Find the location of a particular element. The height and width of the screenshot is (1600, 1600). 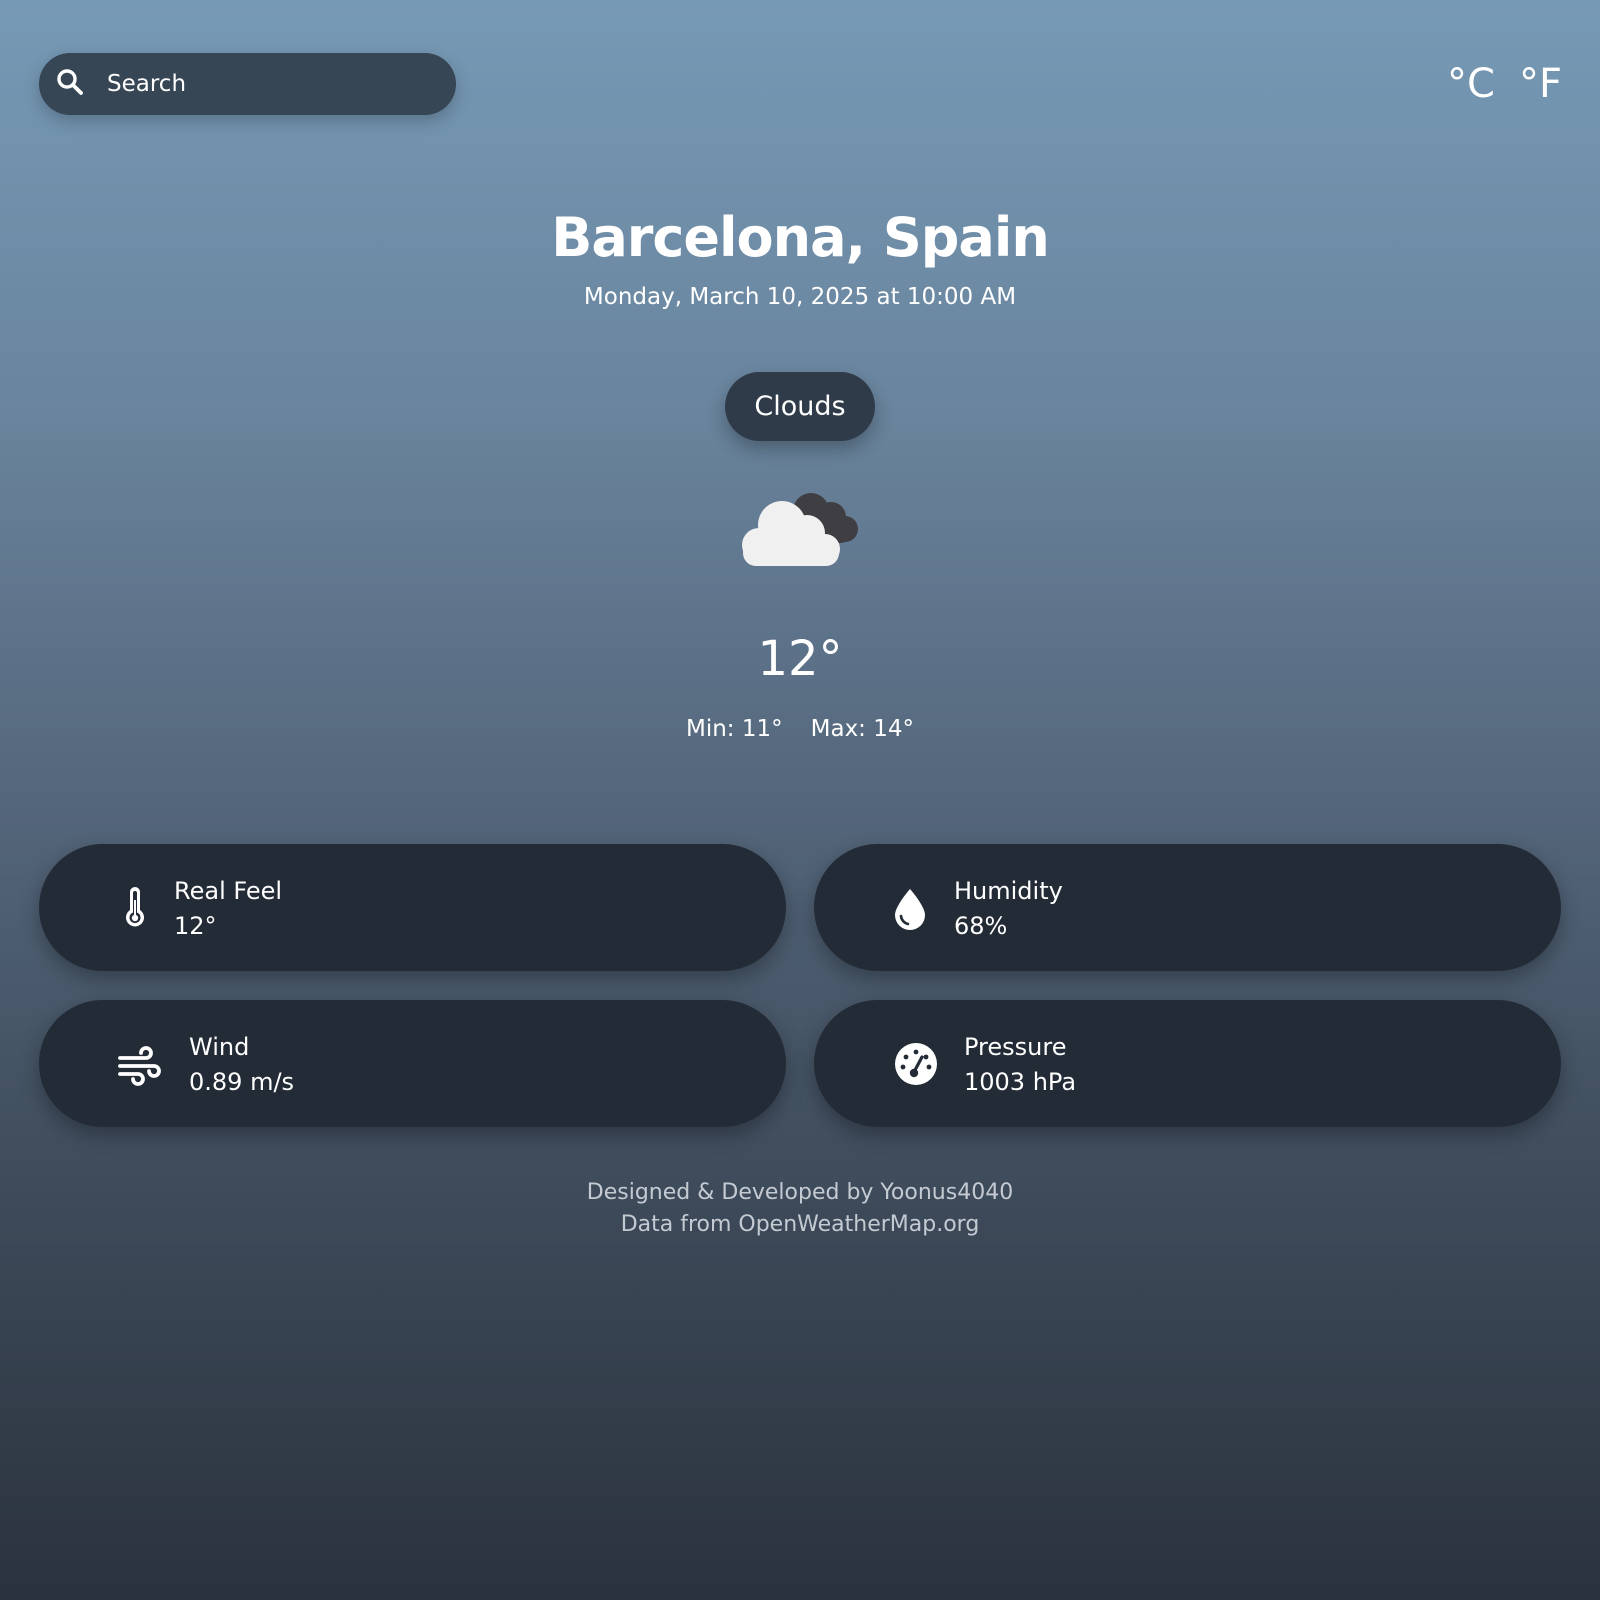

real-feel-value: 12° is located at coordinates (195, 926).